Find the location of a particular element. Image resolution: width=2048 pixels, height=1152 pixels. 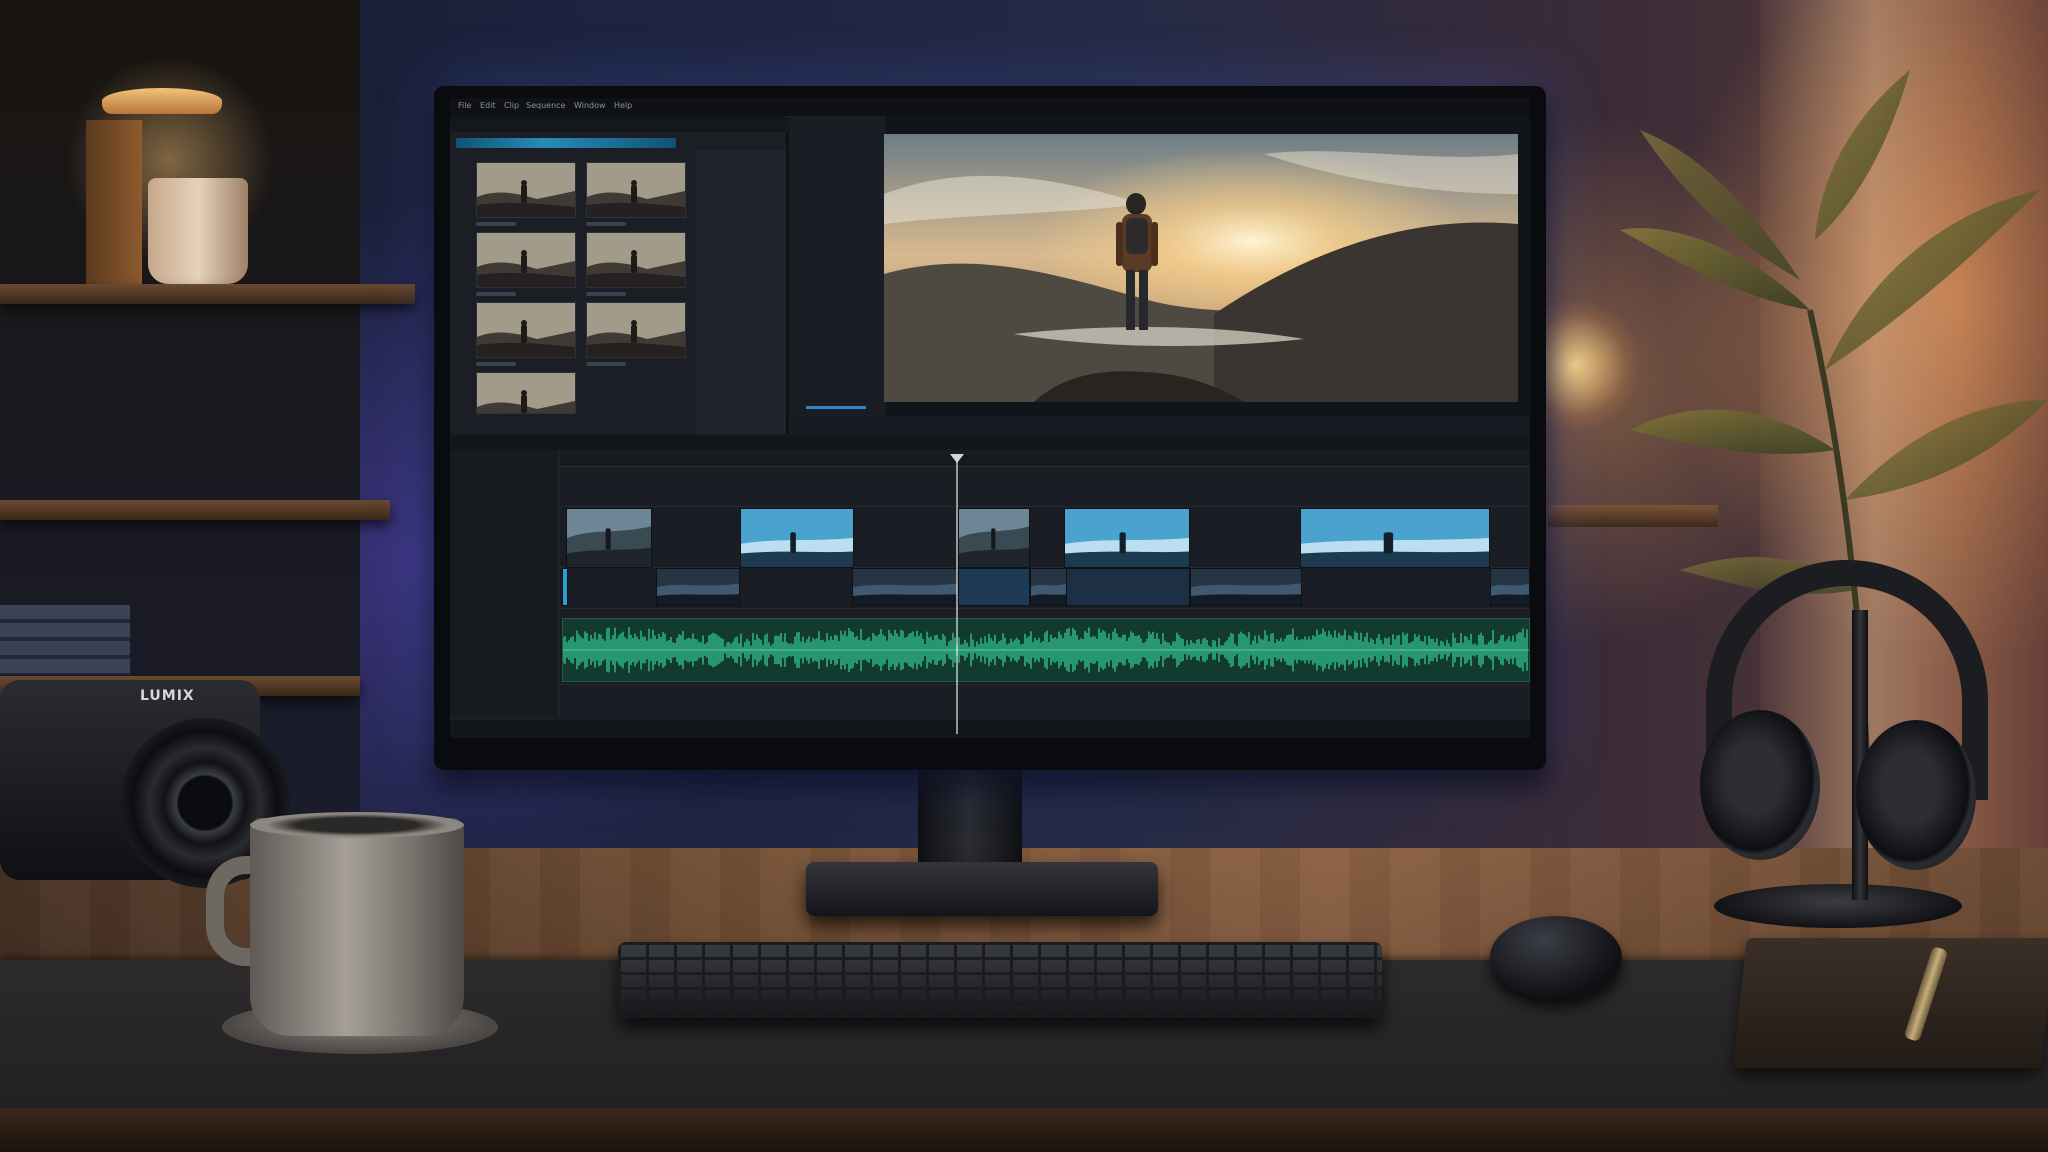

audio-waveform-track is located at coordinates (1046, 650).